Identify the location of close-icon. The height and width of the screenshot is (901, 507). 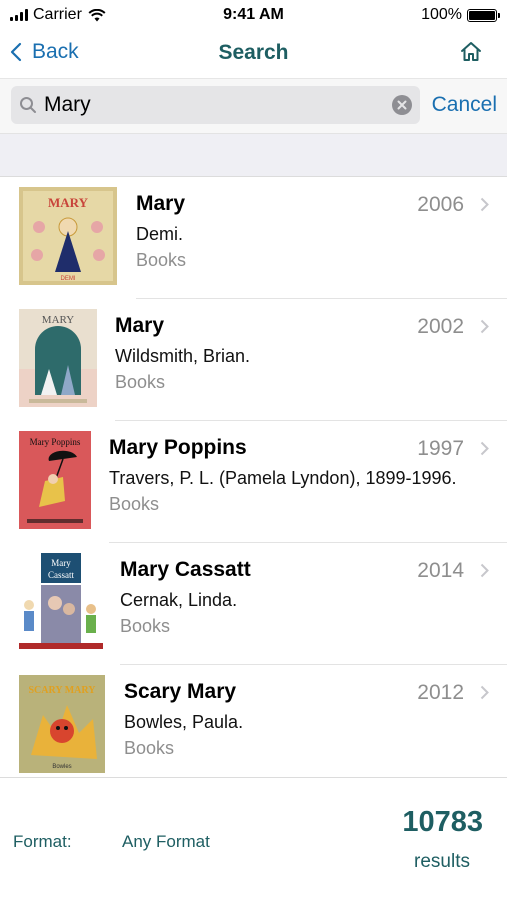
(402, 105).